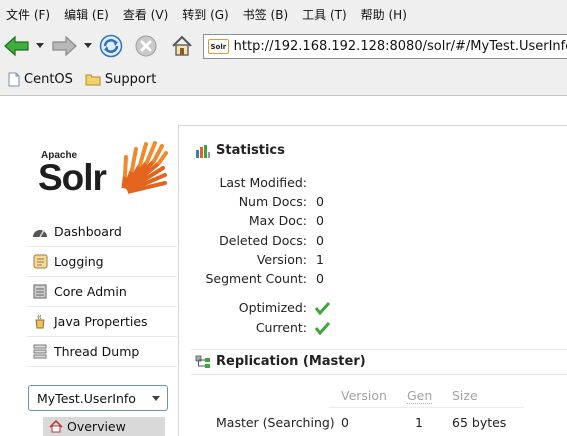 The height and width of the screenshot is (436, 567). Describe the element at coordinates (93, 80) in the screenshot. I see `folder-icon` at that location.